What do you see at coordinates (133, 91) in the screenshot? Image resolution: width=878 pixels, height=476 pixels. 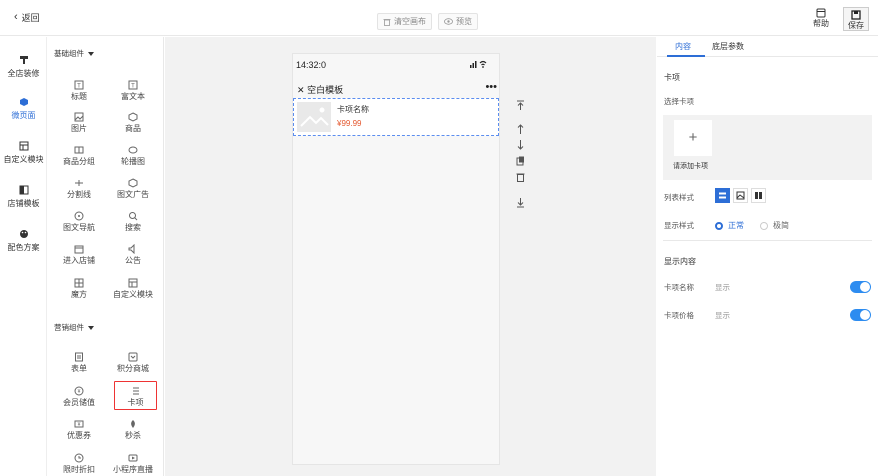 I see `comp-rich-text: T 富文本` at bounding box center [133, 91].